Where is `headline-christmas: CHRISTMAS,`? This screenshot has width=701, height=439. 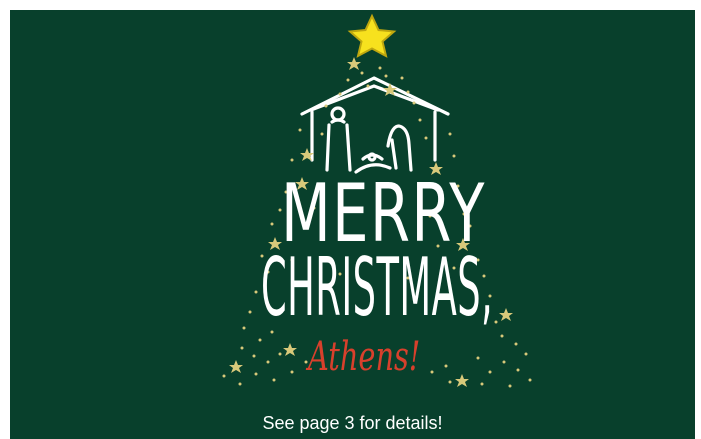 headline-christmas: CHRISTMAS, is located at coordinates (377, 287).